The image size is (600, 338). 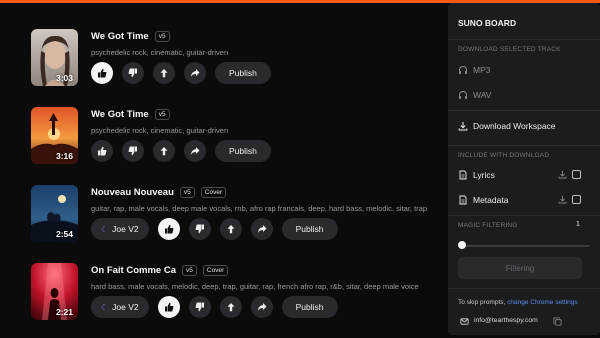 What do you see at coordinates (54, 213) in the screenshot?
I see `track-cover-art: 2:54` at bounding box center [54, 213].